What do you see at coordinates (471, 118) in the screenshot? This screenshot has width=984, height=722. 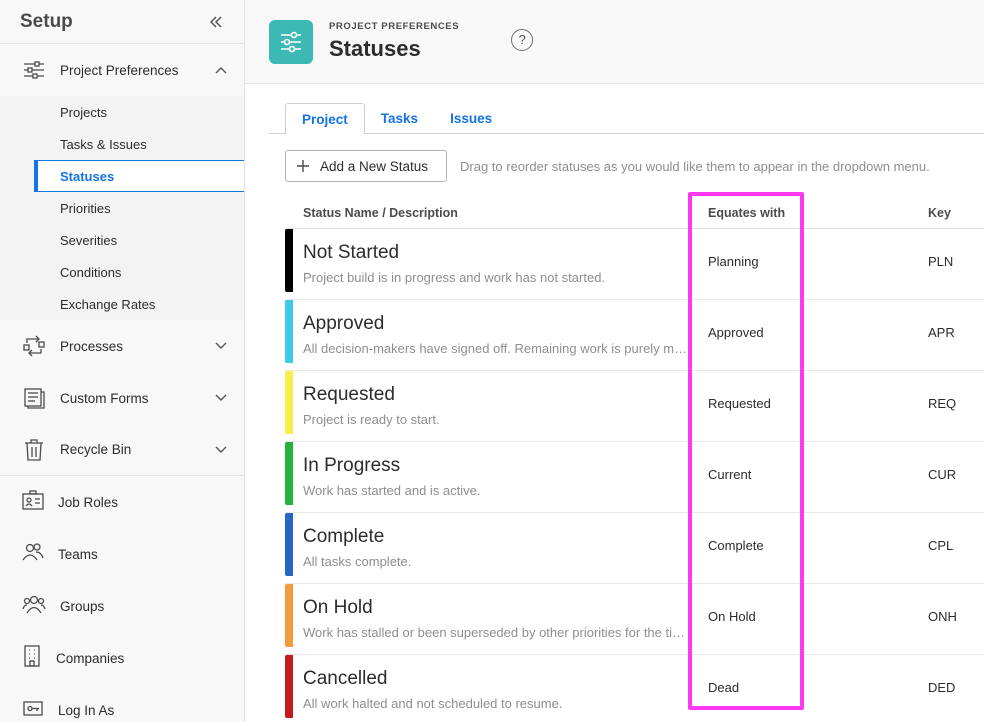 I see `tab-issues: Issues` at bounding box center [471, 118].